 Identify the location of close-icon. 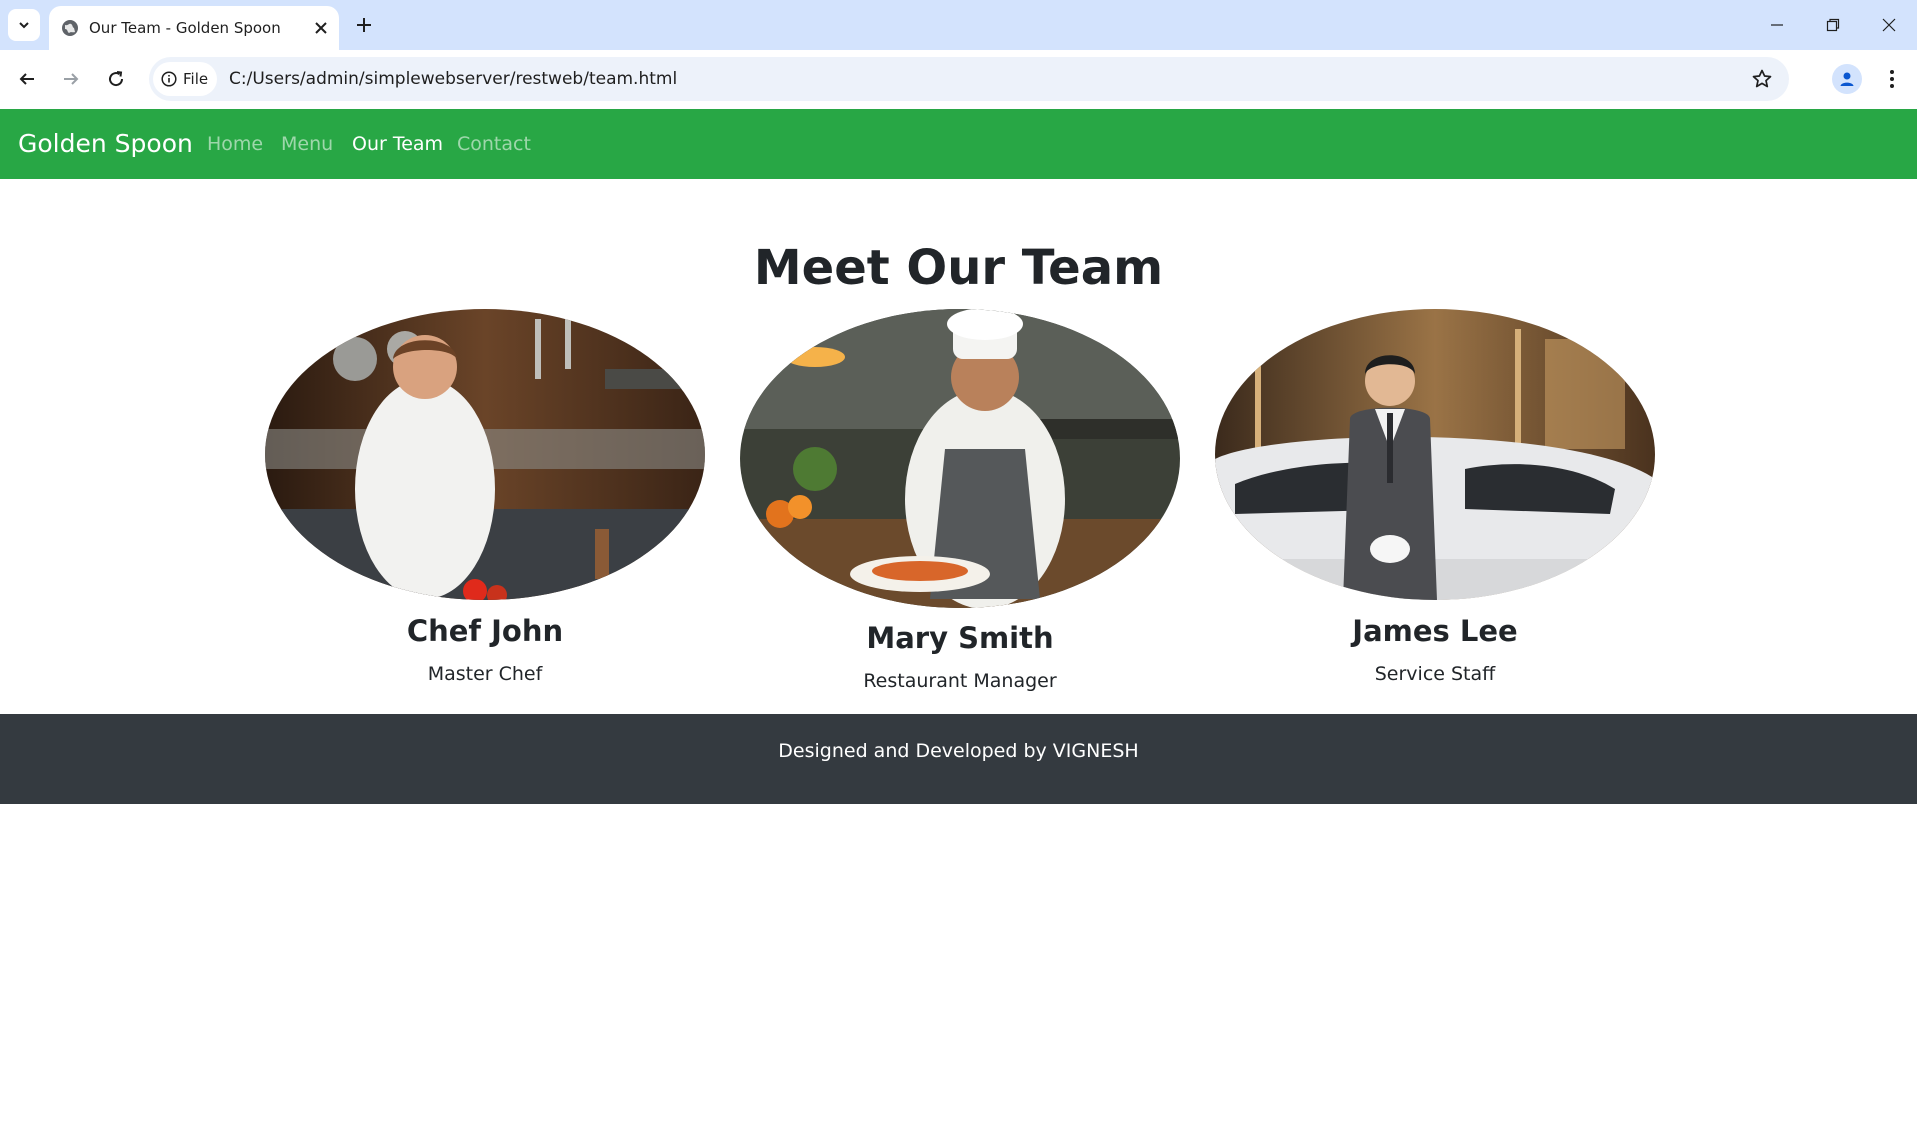
(321, 28).